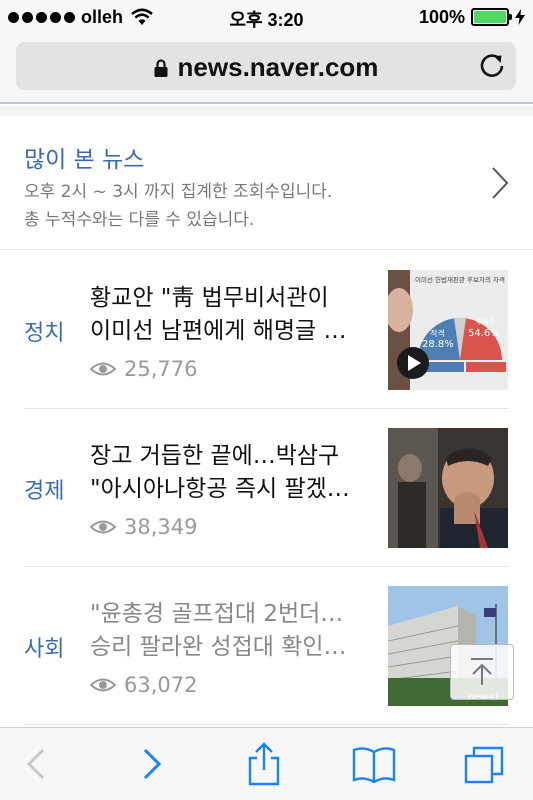  I want to click on thumb-left-label: 적격, so click(437, 333).